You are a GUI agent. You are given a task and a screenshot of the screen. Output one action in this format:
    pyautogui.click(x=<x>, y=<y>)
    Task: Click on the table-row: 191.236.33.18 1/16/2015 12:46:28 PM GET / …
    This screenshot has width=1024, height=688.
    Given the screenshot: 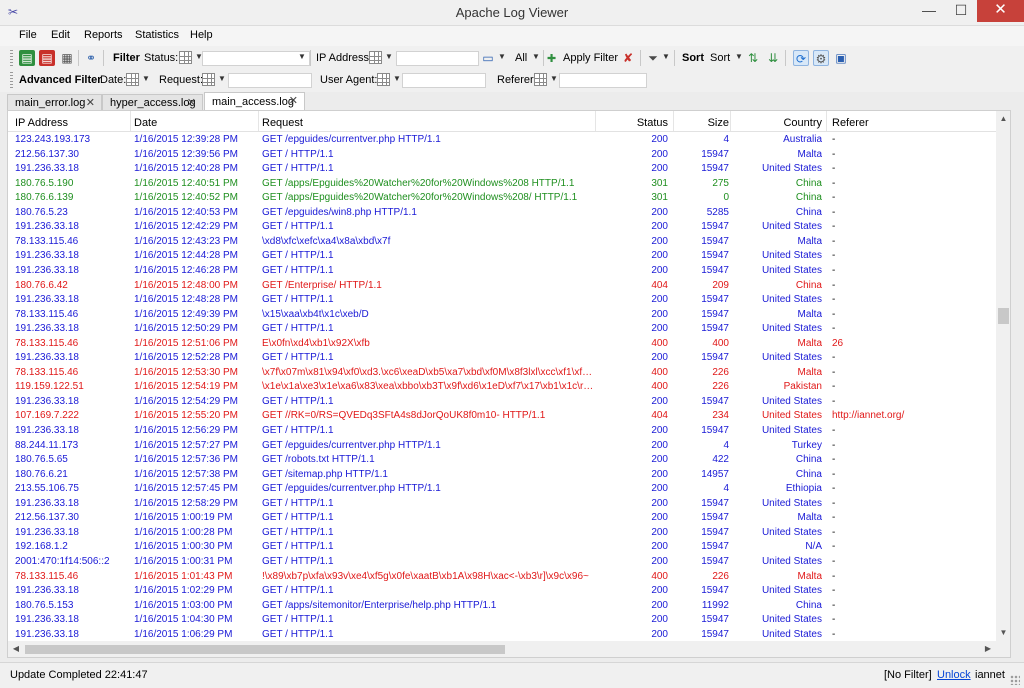 What is the action you would take?
    pyautogui.click(x=502, y=271)
    